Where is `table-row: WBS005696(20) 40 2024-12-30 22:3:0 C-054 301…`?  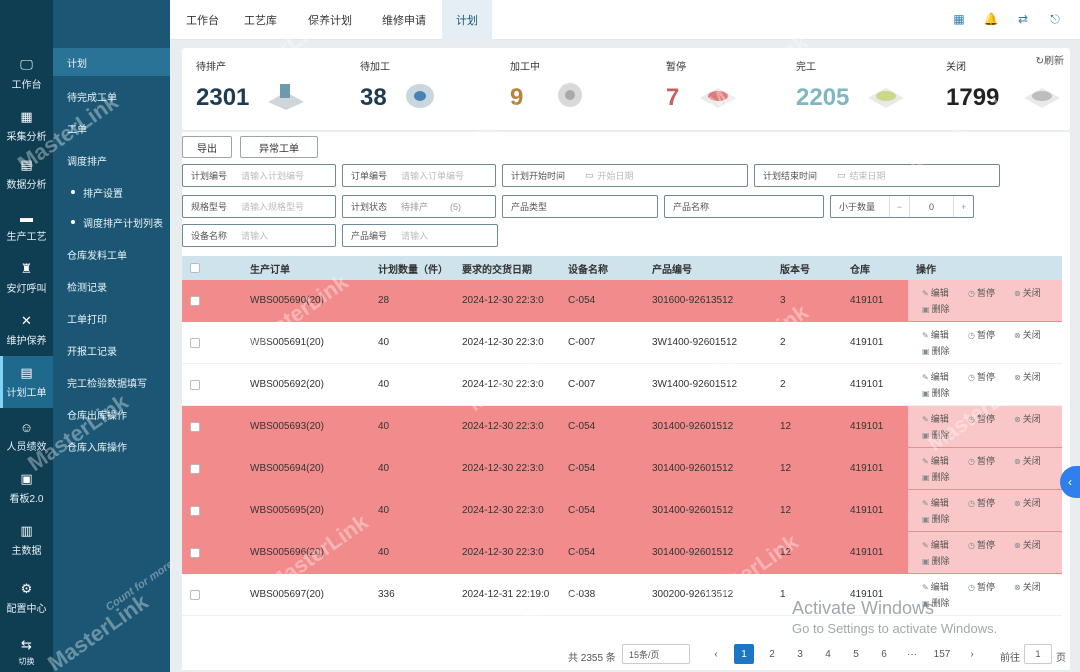
table-row: WBS005696(20) 40 2024-12-30 22:3:0 C-054 301… is located at coordinates (622, 553).